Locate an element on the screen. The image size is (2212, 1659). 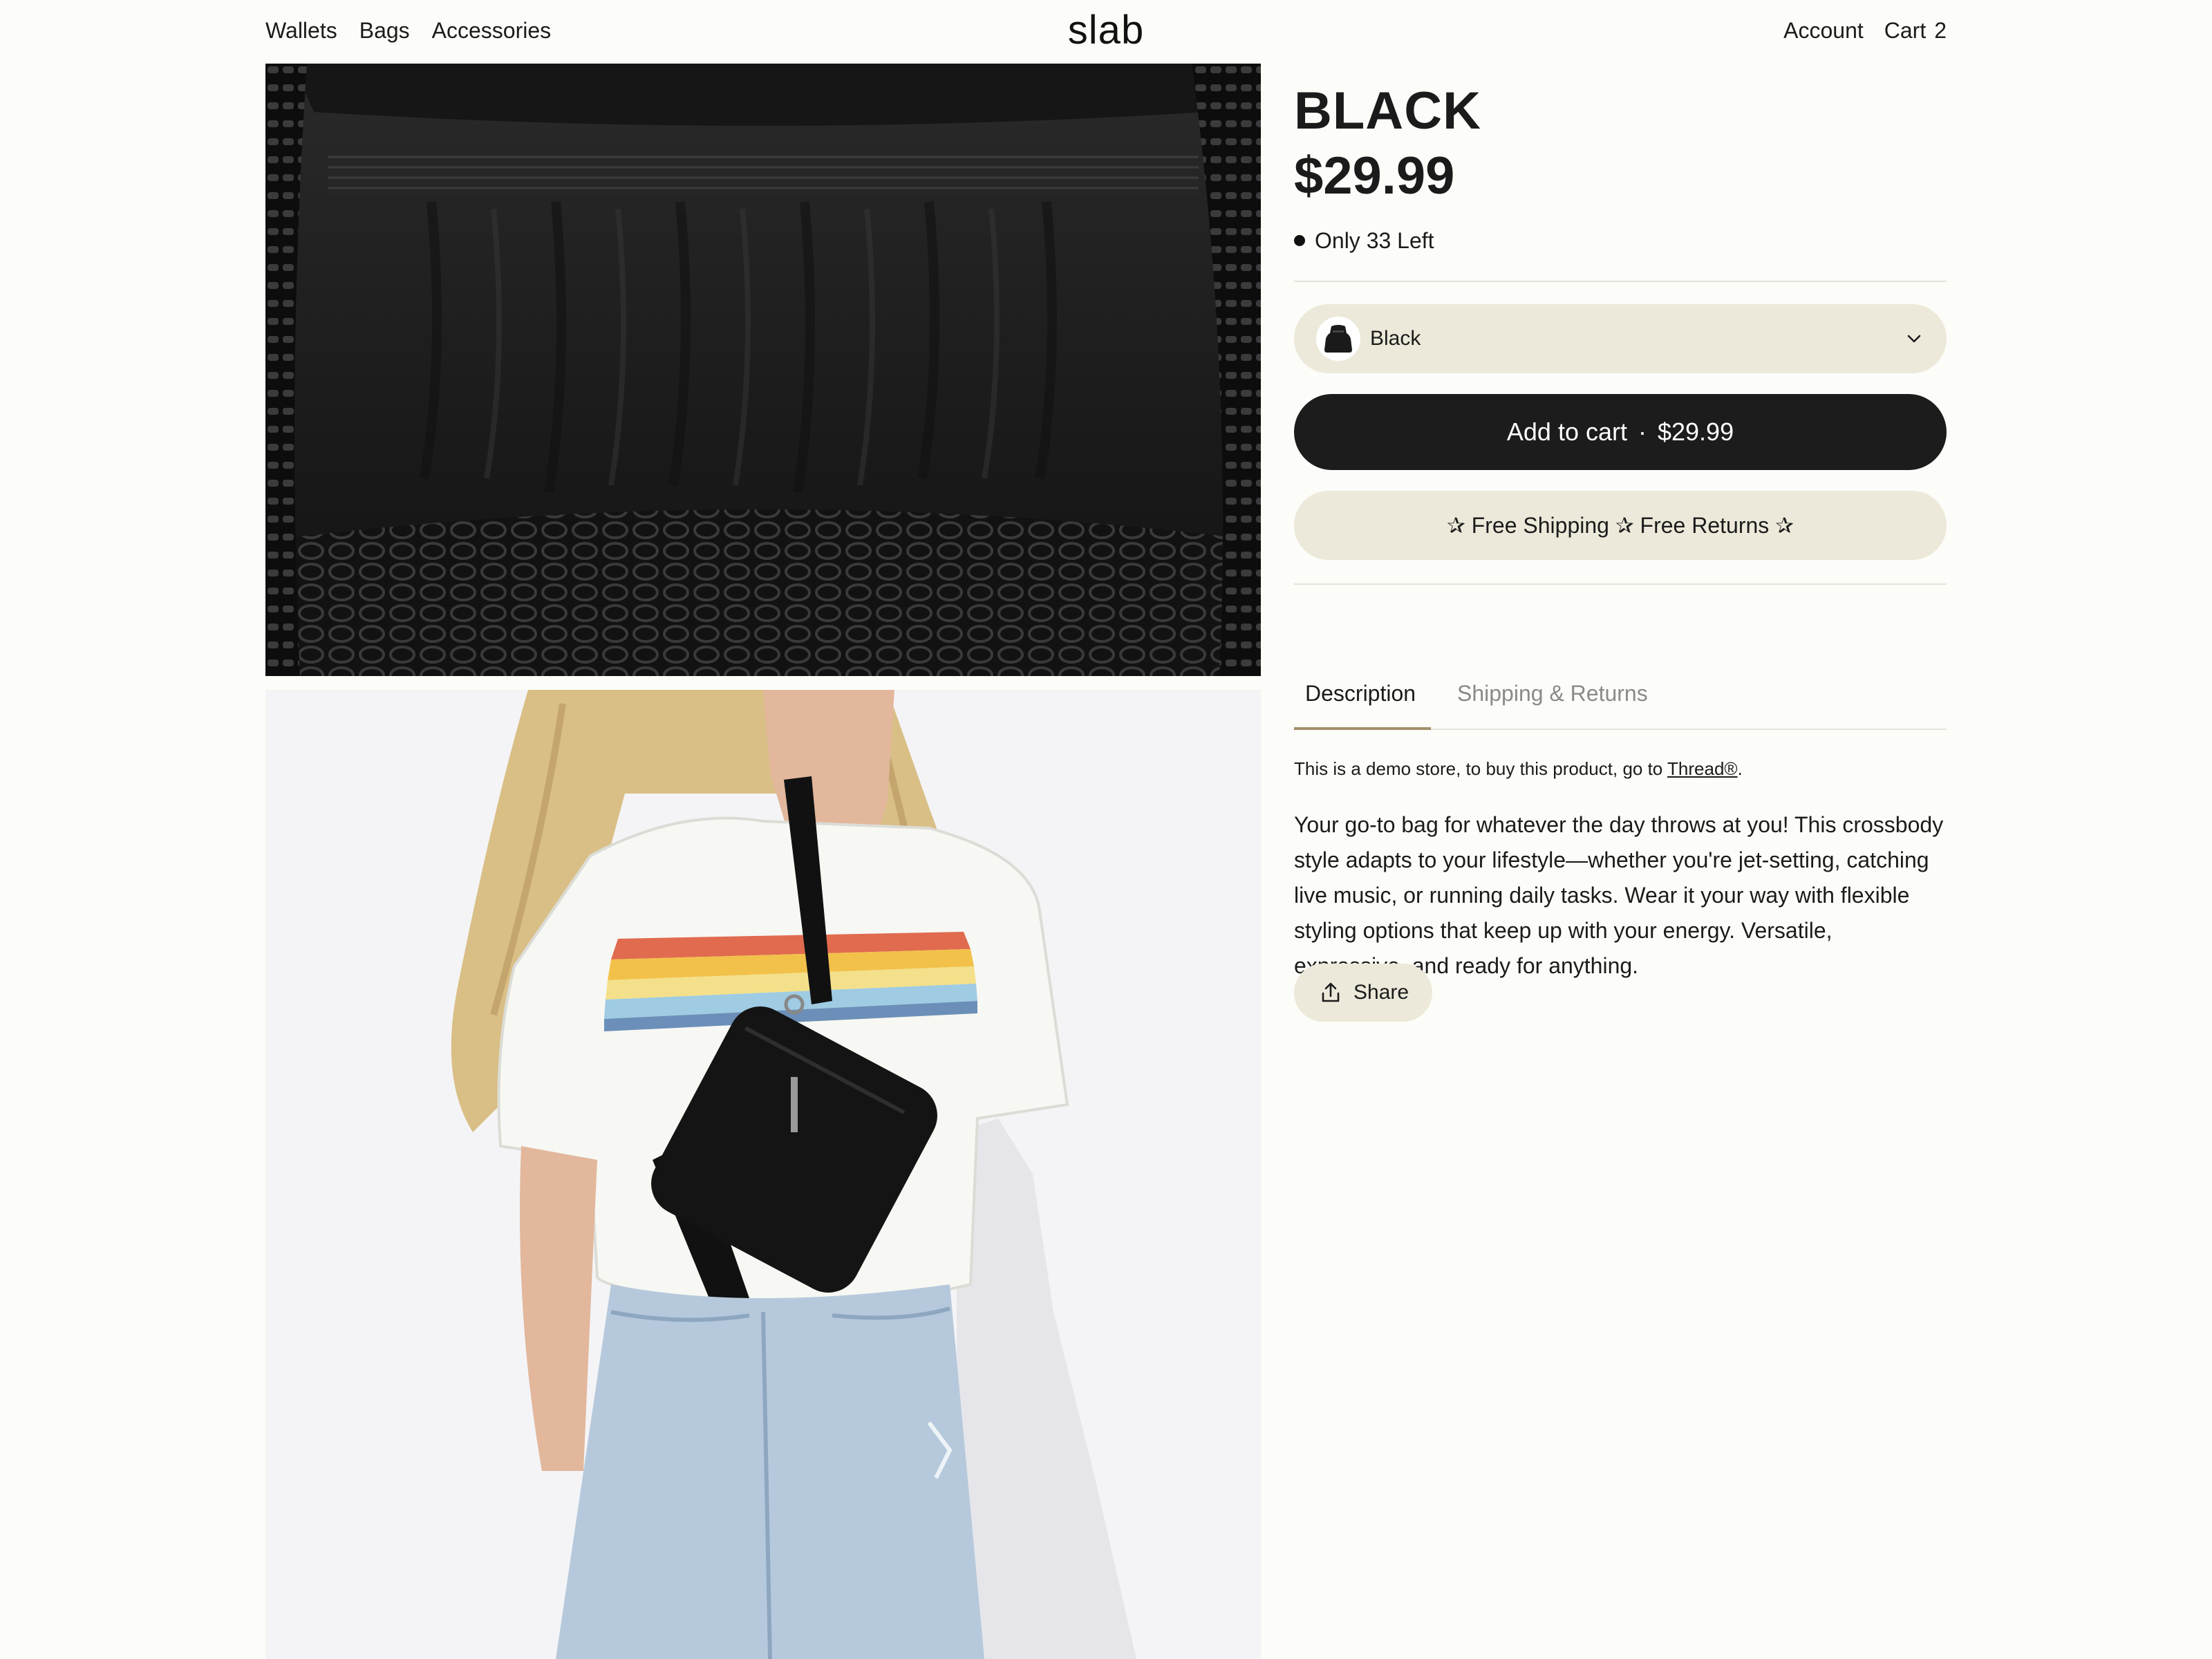
stock-text: Only 33 Left is located at coordinates (1374, 240).